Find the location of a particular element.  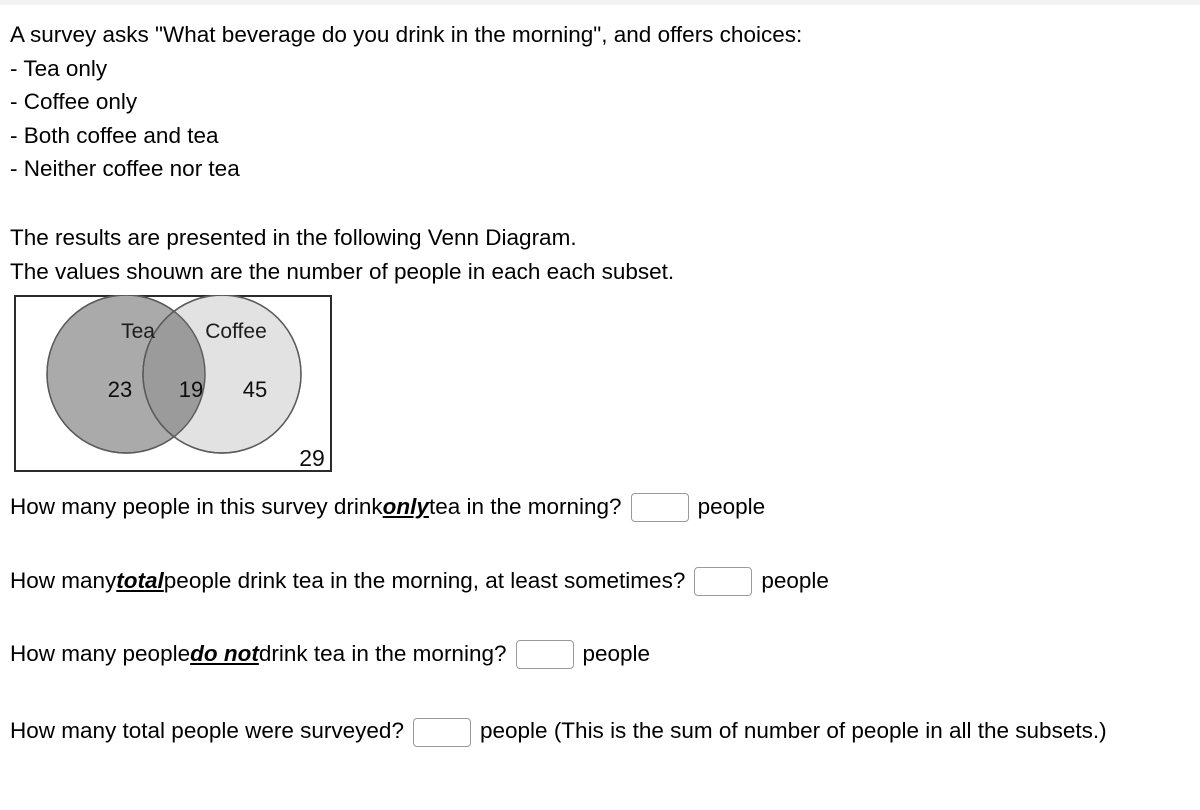

question-4-unit: people is located at coordinates (513, 730).